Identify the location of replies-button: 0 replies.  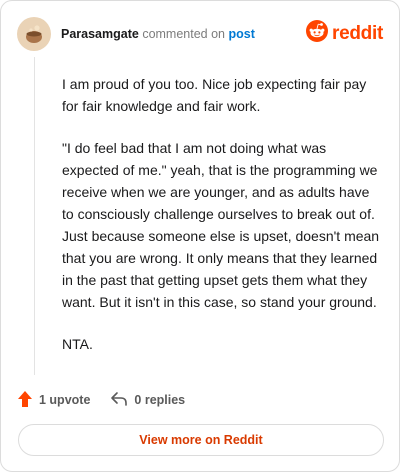
(147, 400).